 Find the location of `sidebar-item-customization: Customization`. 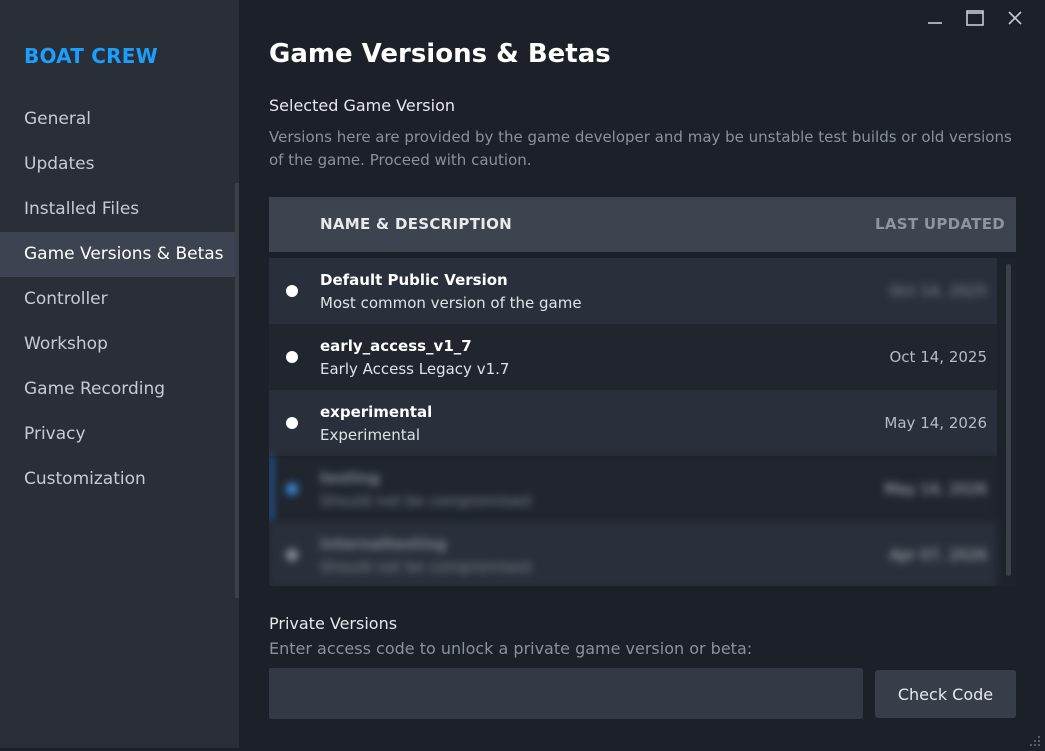

sidebar-item-customization: Customization is located at coordinates (119, 479).